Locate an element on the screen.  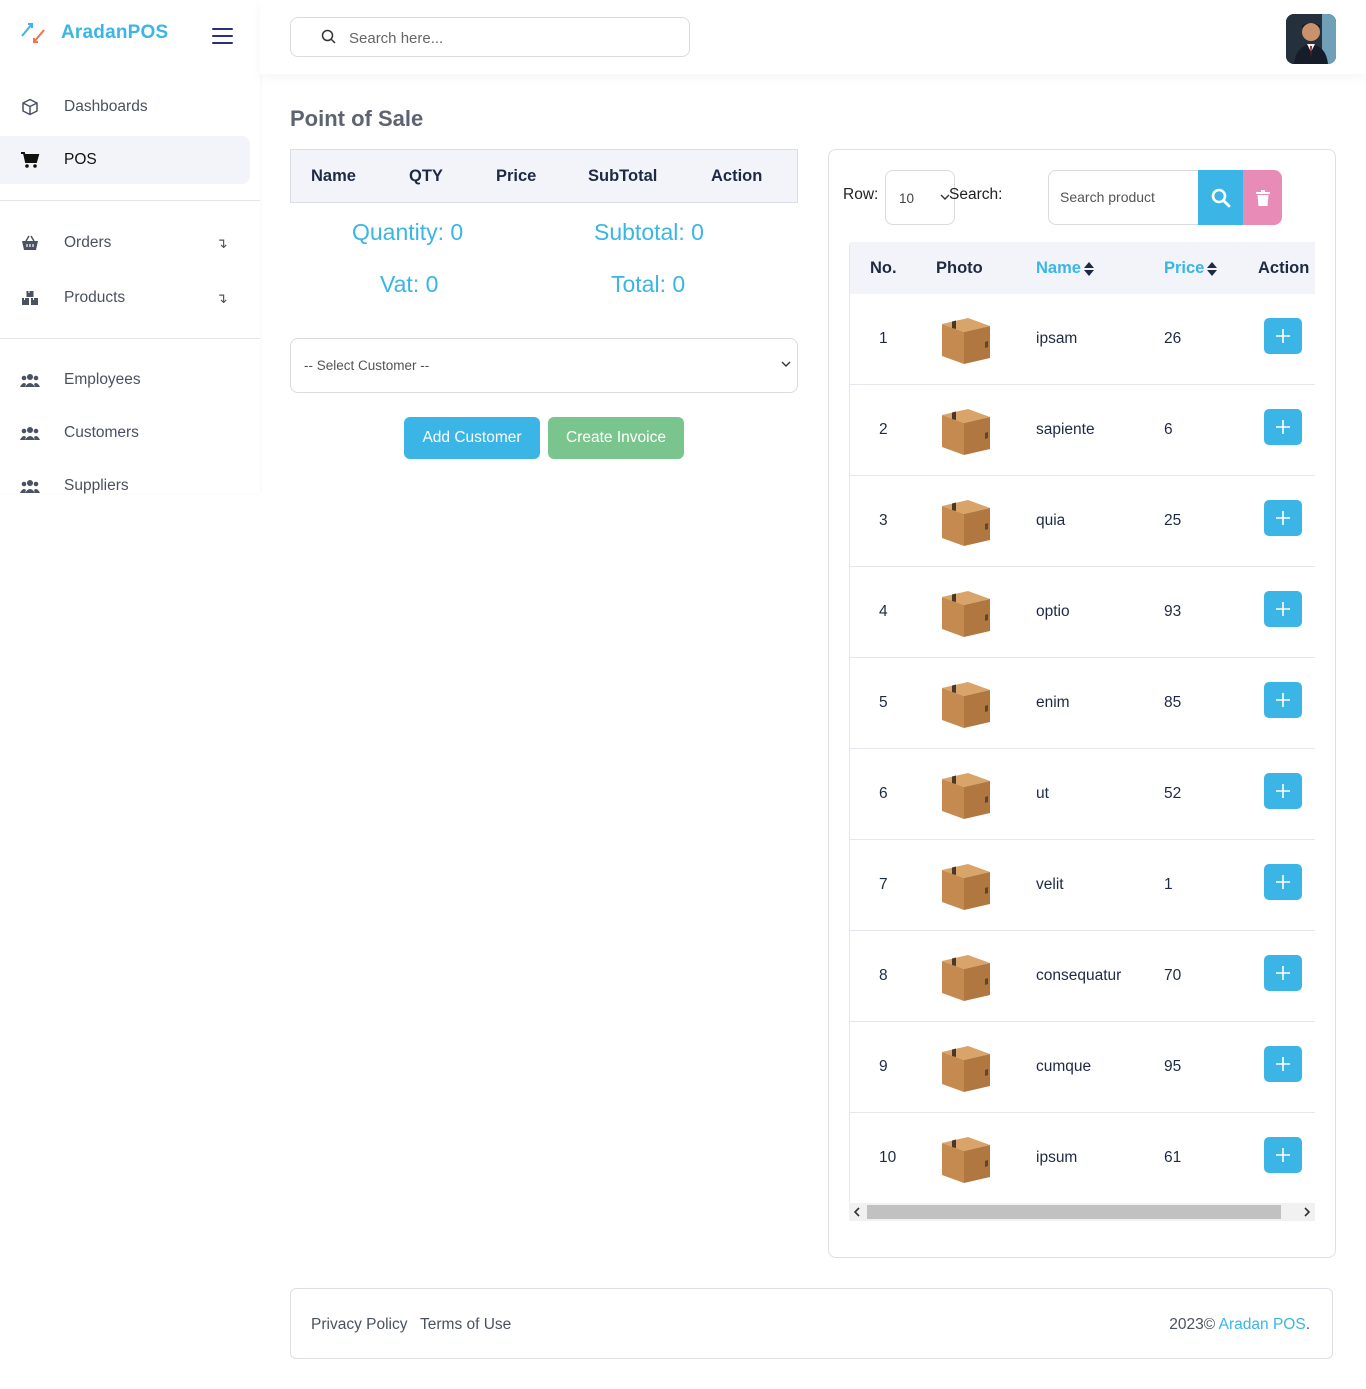
add-customer-button: Add Customer is located at coordinates (472, 438).